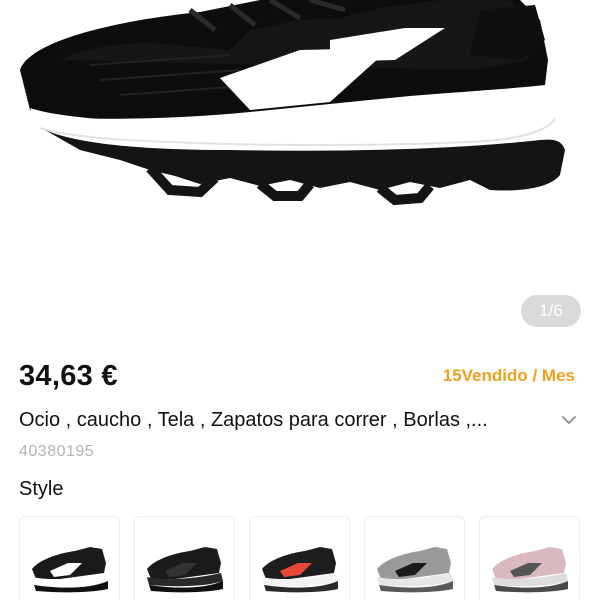 The height and width of the screenshot is (600, 600). I want to click on chevron-down-icon, so click(569, 420).